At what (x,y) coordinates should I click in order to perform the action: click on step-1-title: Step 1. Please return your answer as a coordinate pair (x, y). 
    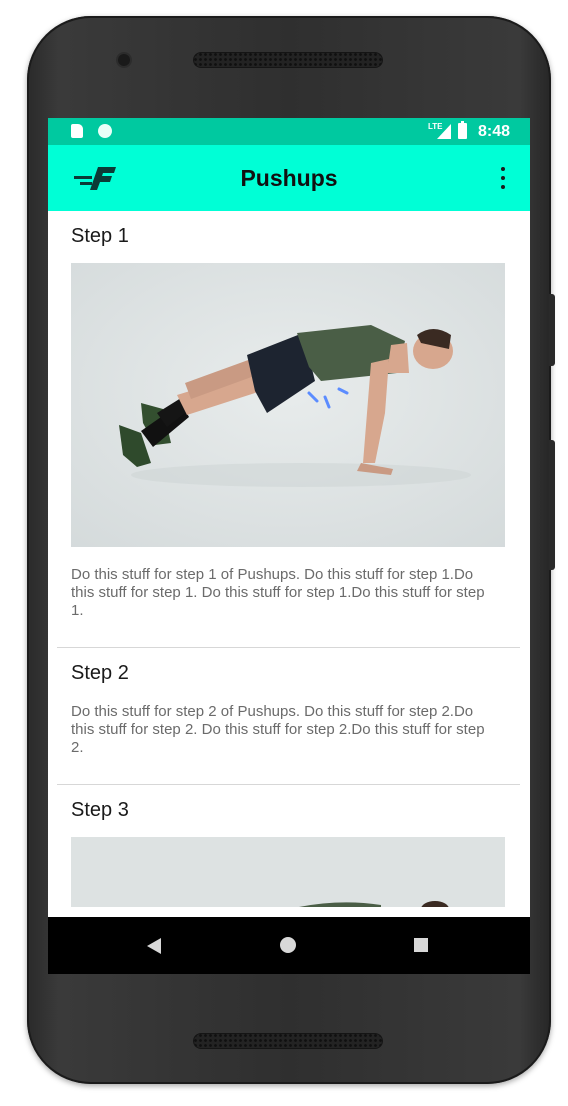
    Looking at the image, I should click on (100, 236).